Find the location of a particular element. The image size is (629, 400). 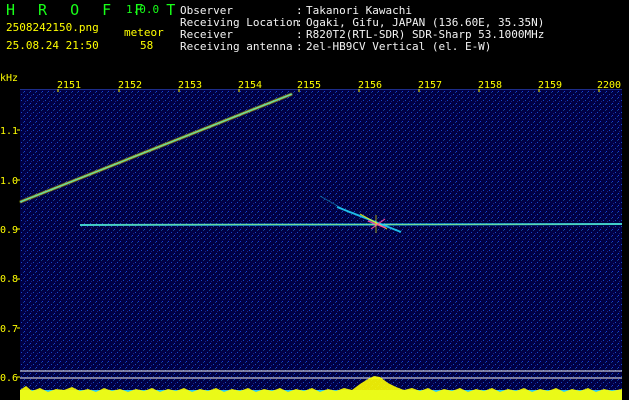

x-tick-2158: 2158 is located at coordinates (490, 85).